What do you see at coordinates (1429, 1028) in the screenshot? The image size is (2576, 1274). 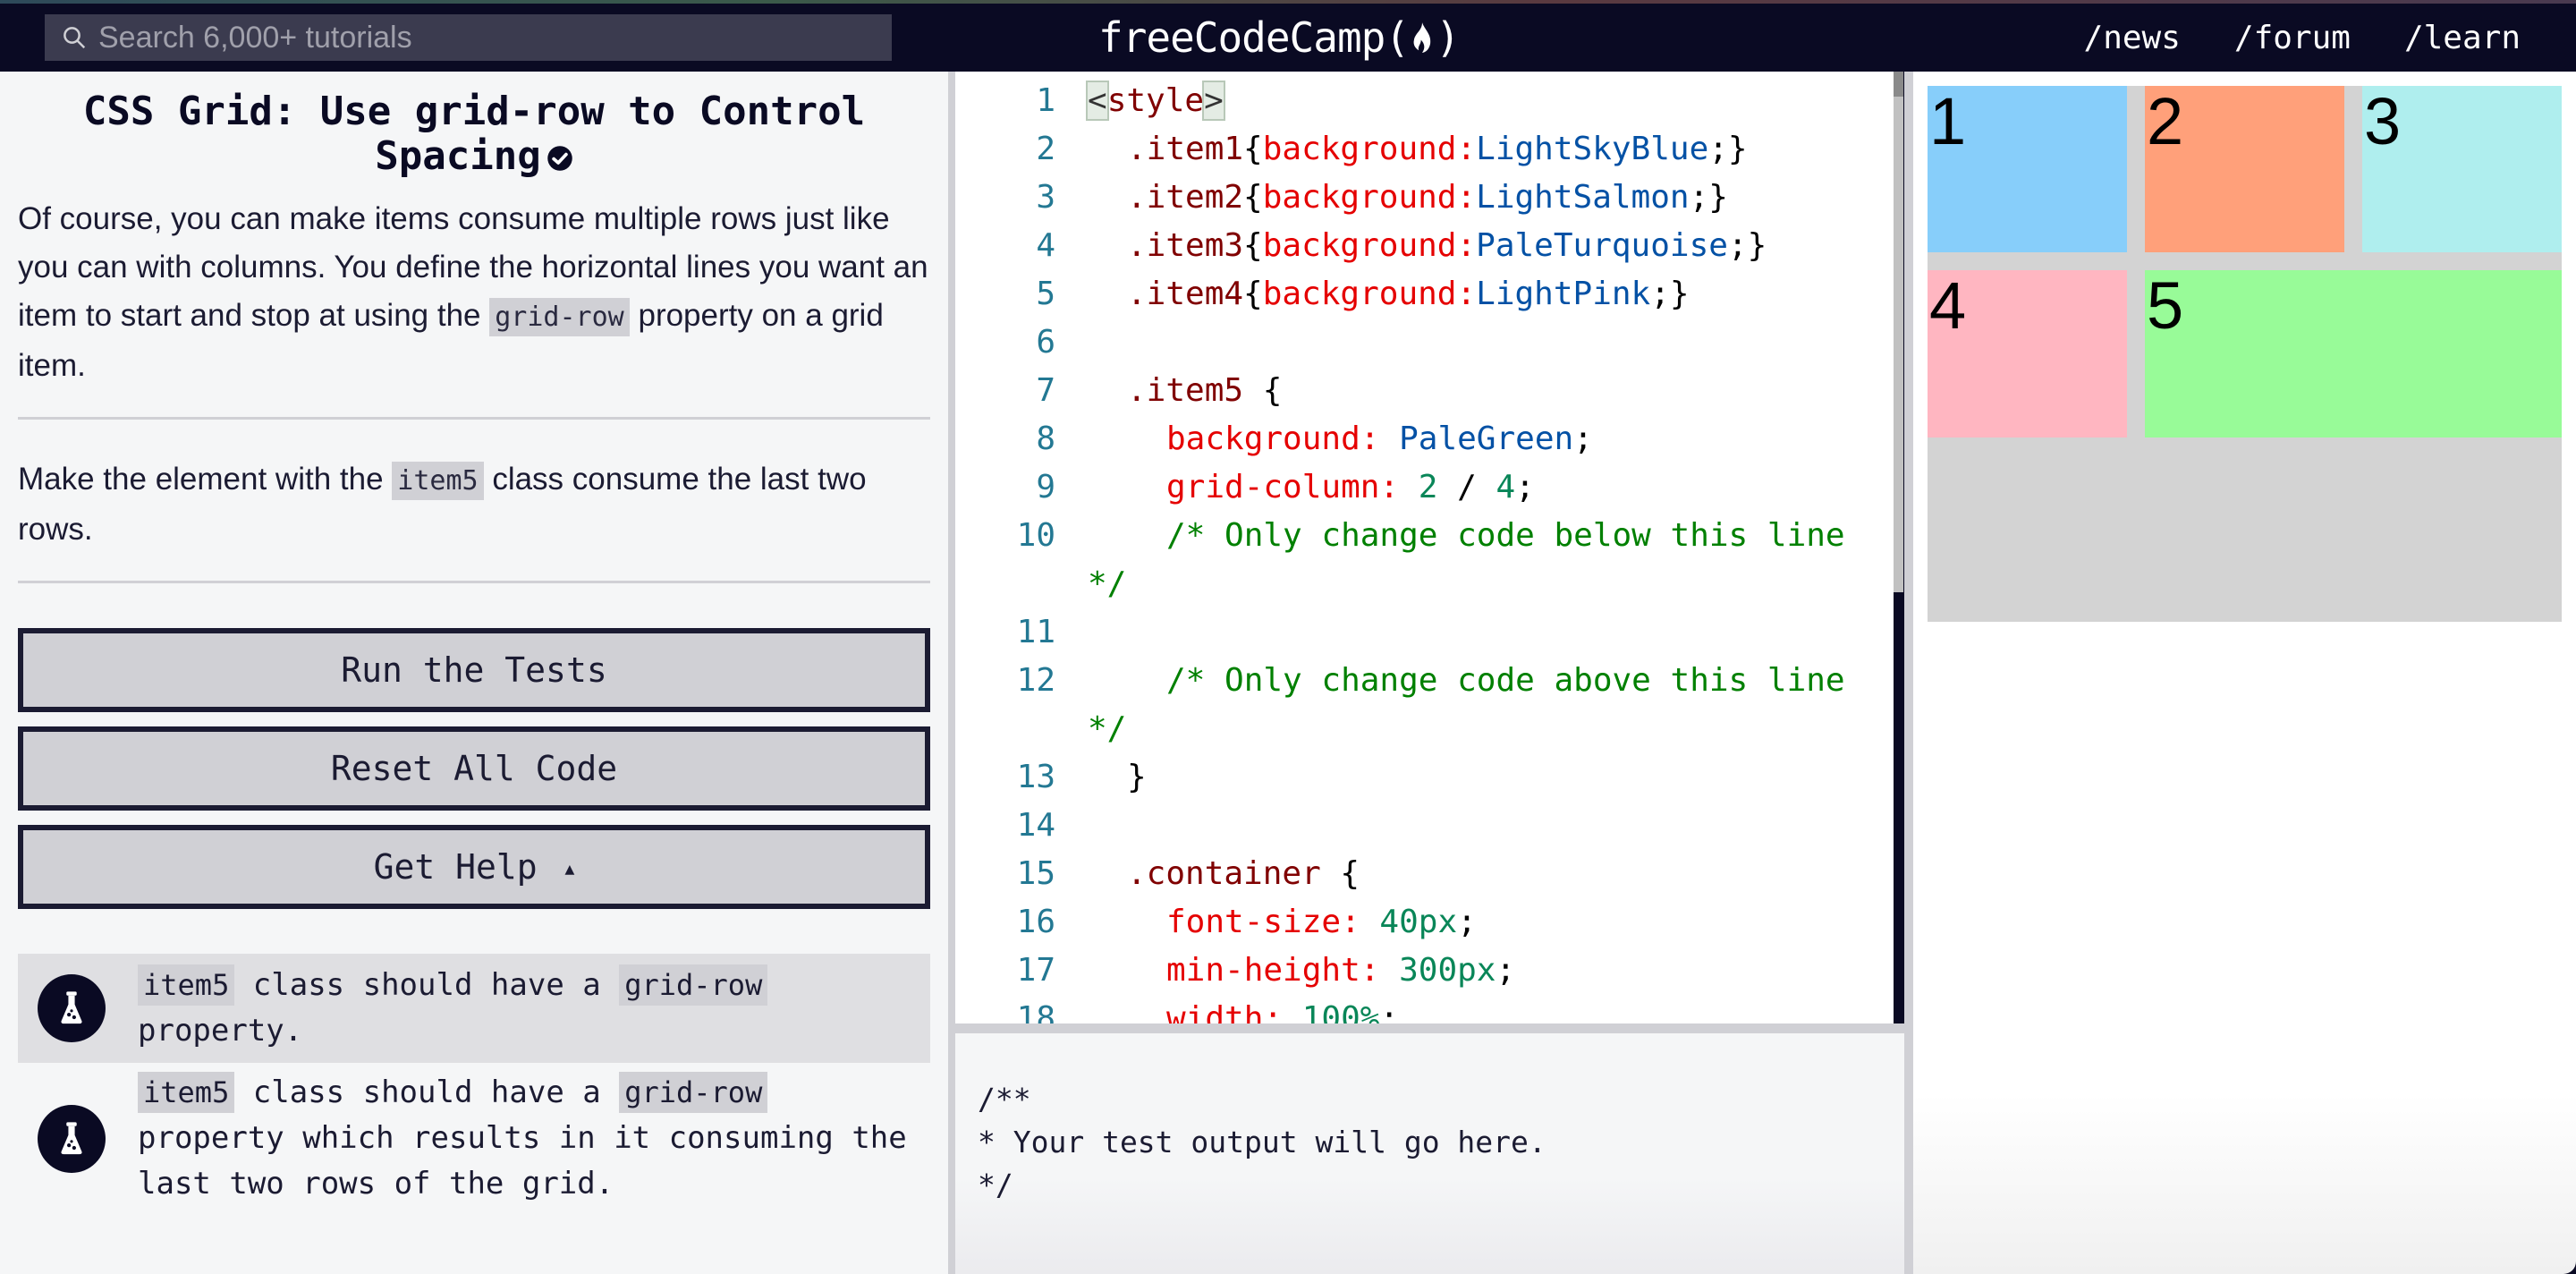 I see `editor-output-resizer` at bounding box center [1429, 1028].